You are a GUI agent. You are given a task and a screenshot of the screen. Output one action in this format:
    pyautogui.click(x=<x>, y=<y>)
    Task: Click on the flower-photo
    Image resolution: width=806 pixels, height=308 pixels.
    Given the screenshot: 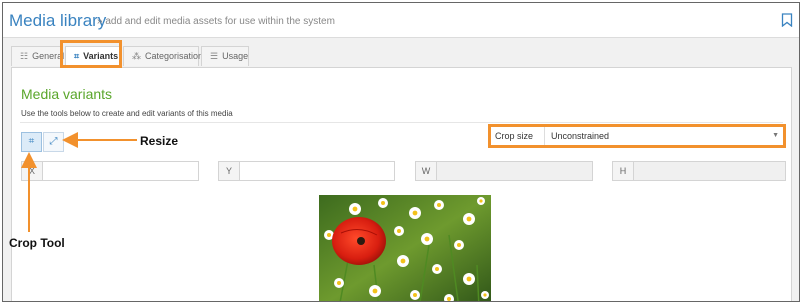 What is the action you would take?
    pyautogui.click(x=405, y=248)
    